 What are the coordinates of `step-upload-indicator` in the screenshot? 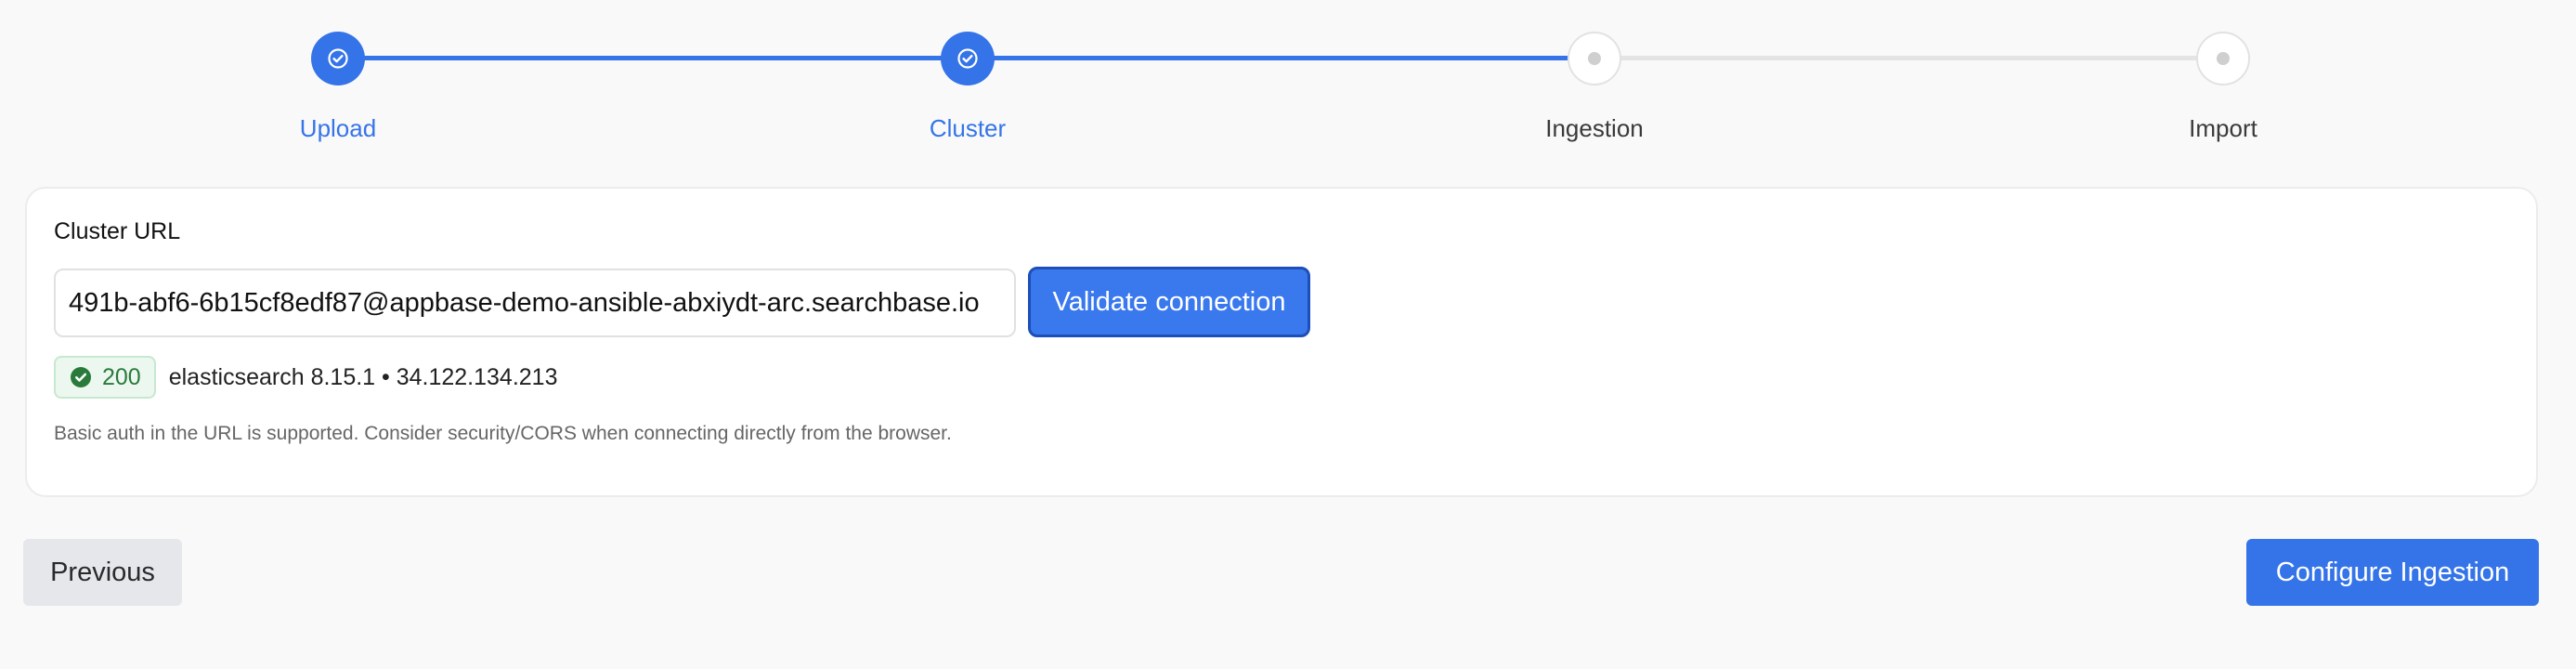 It's located at (338, 59).